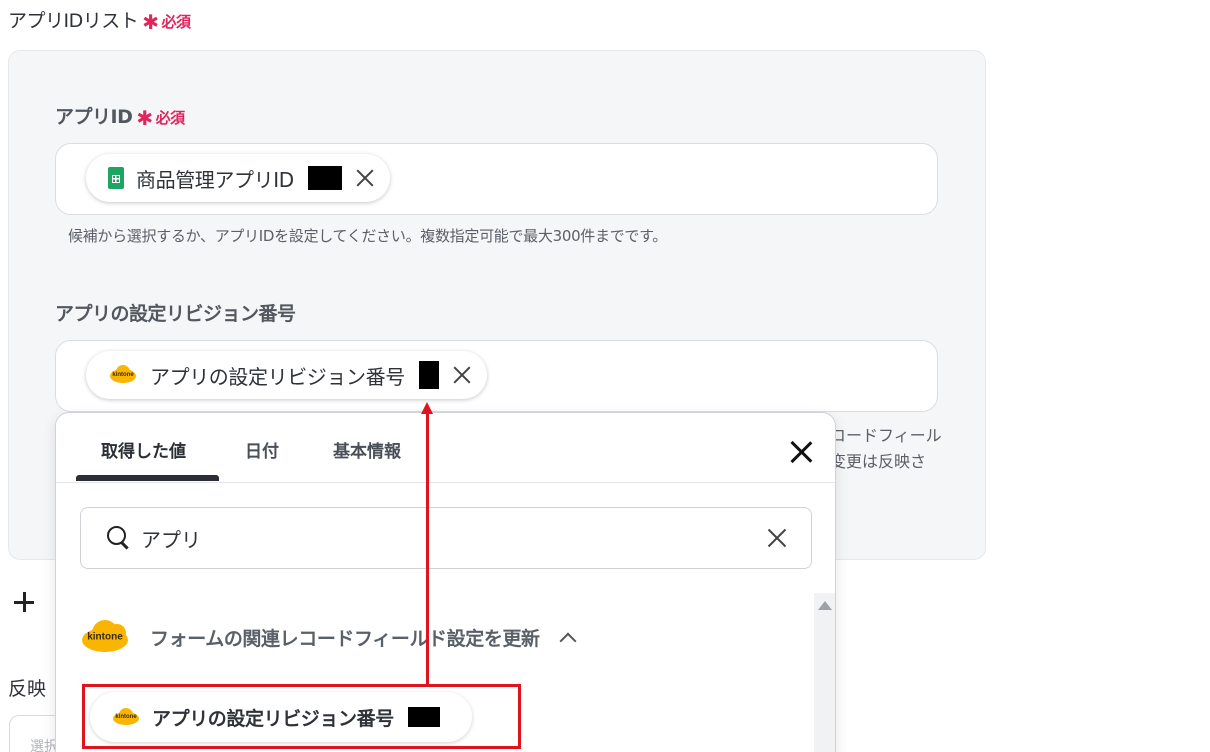  I want to click on annotation-arrow-head-icon, so click(427, 408).